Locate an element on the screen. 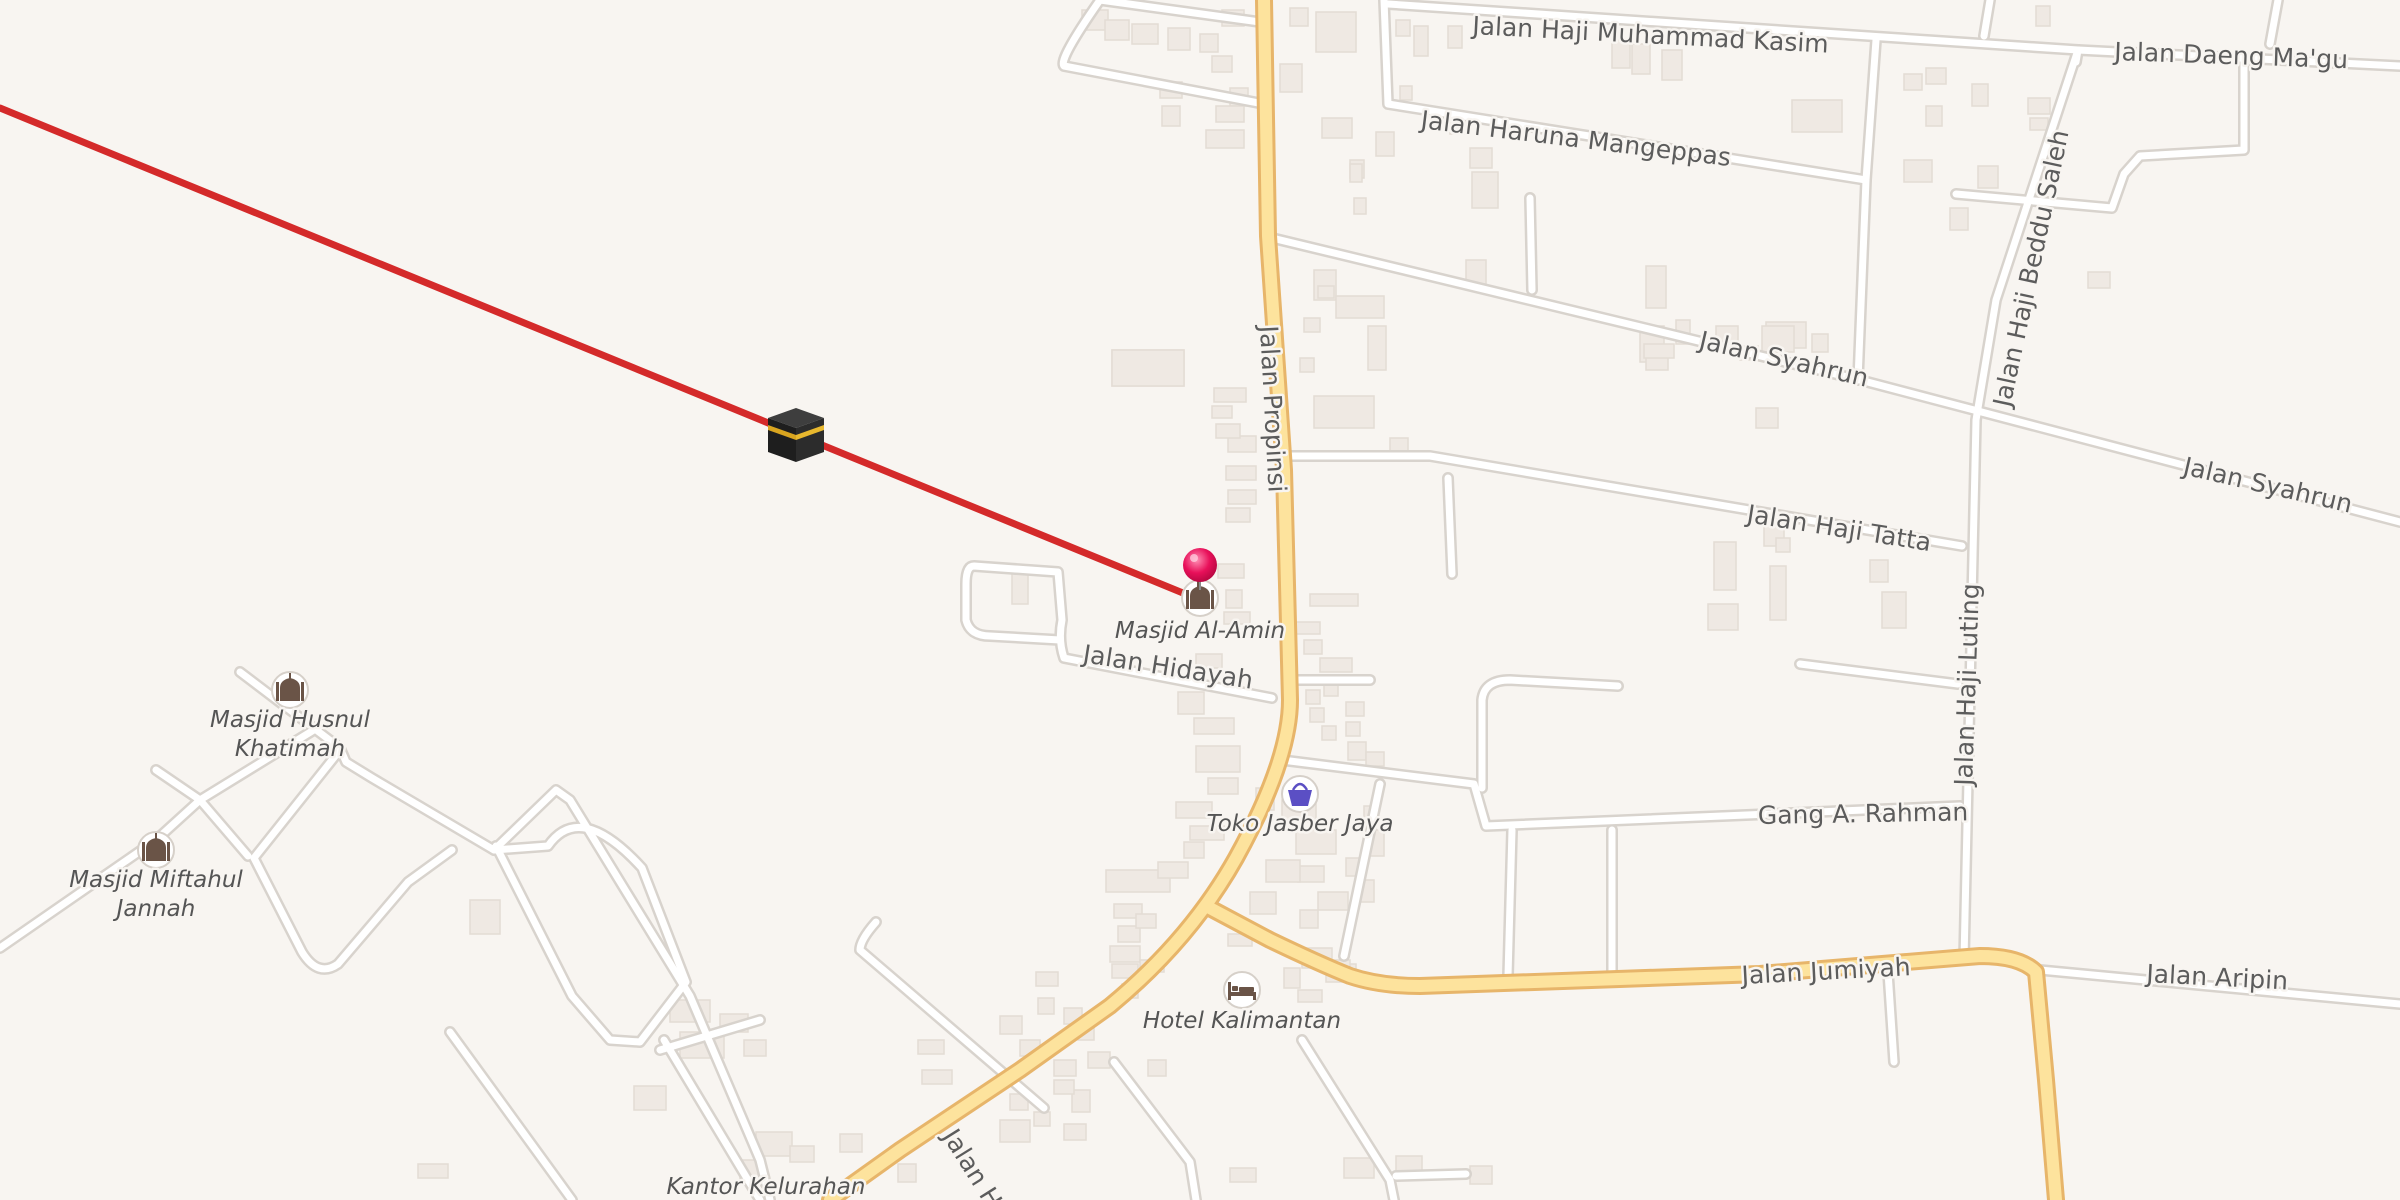 The height and width of the screenshot is (1200, 2400). poi-label-line-1: Masjid Husnul is located at coordinates (290, 720).